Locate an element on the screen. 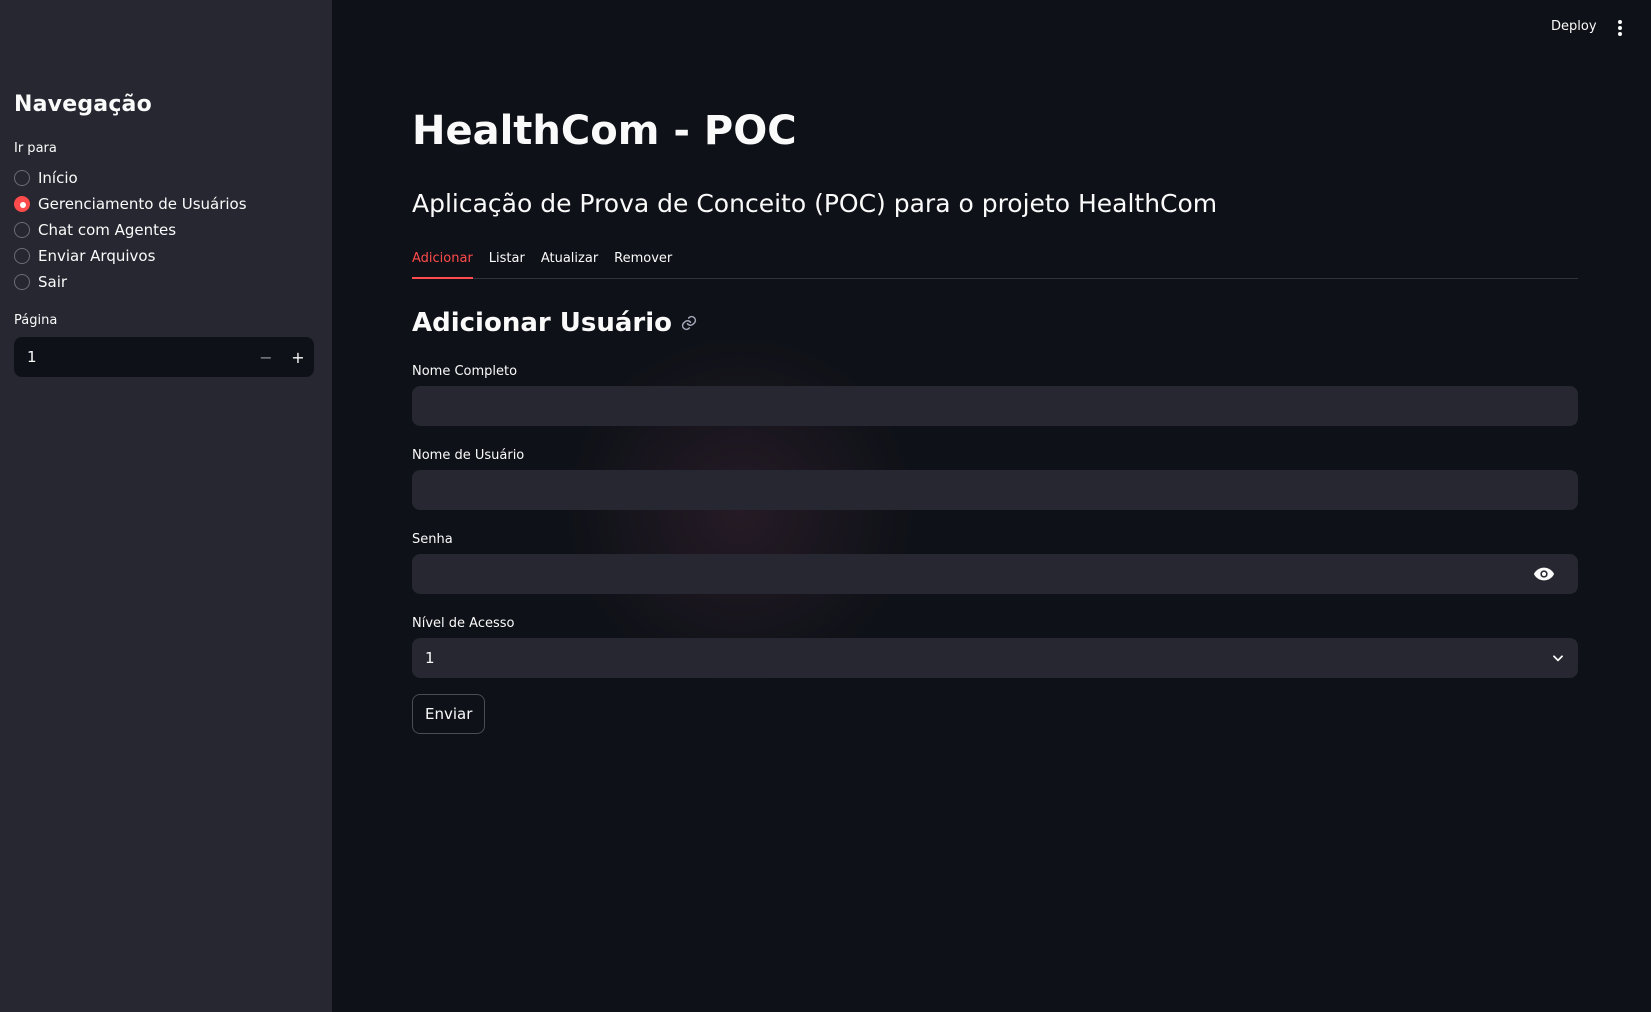 Image resolution: width=1651 pixels, height=1012 pixels. nav-option-label: Enviar Arquivos is located at coordinates (97, 256).